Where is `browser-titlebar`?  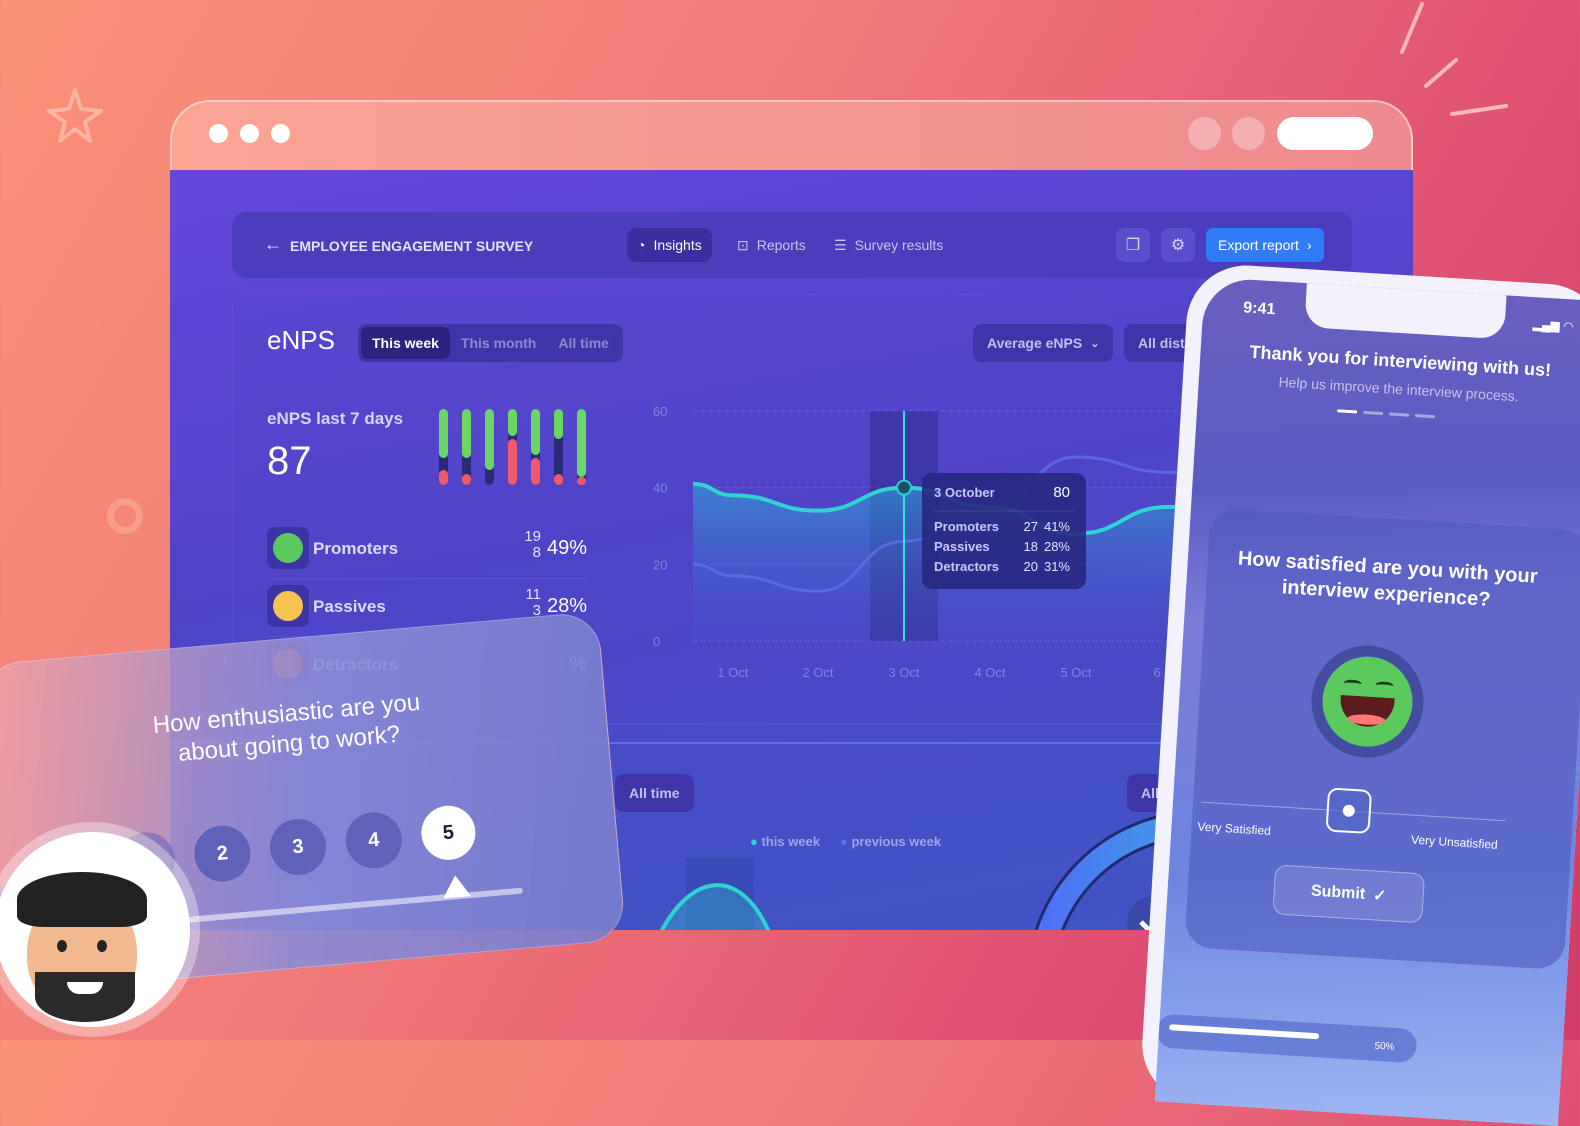
browser-titlebar is located at coordinates (791, 136).